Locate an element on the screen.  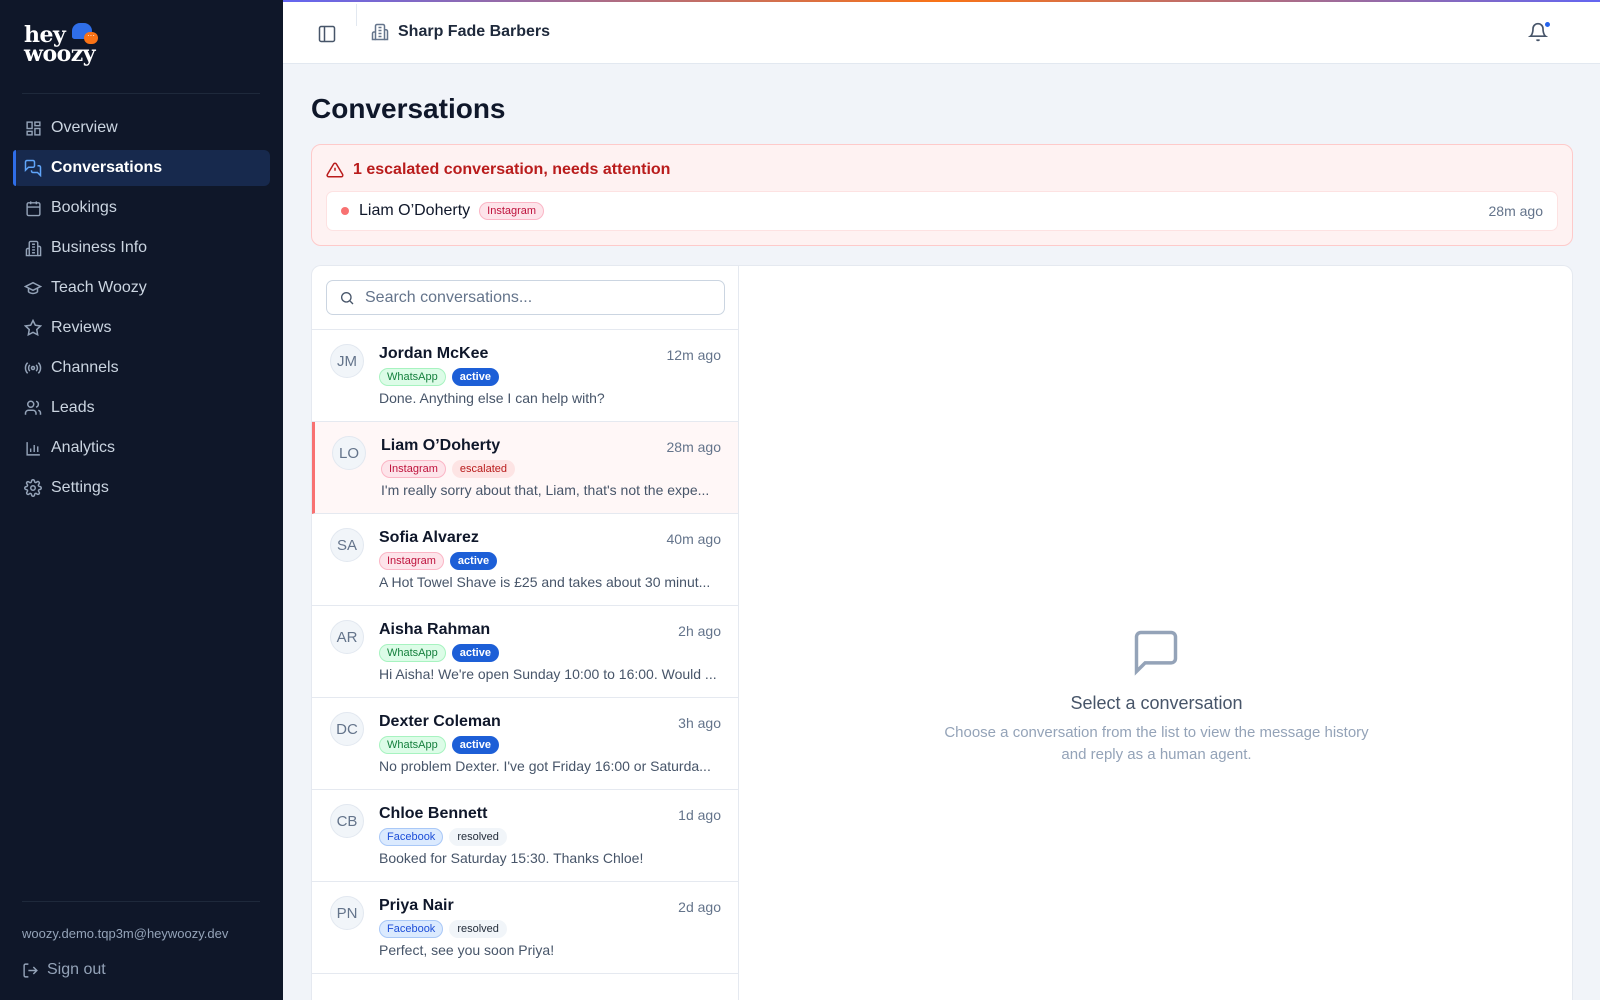
status-badge: escalated is located at coordinates (483, 469).